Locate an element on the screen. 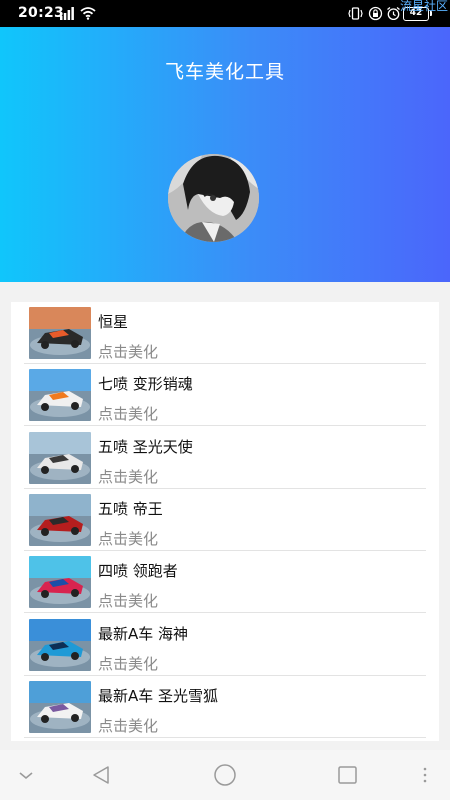 This screenshot has width=450, height=800. more-icon is located at coordinates (425, 775).